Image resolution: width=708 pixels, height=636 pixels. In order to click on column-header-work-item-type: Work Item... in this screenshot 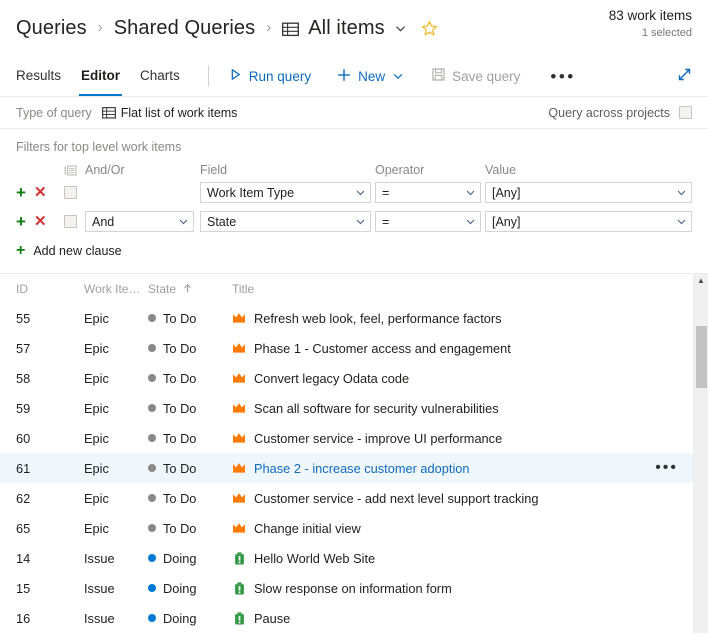, I will do `click(116, 289)`.